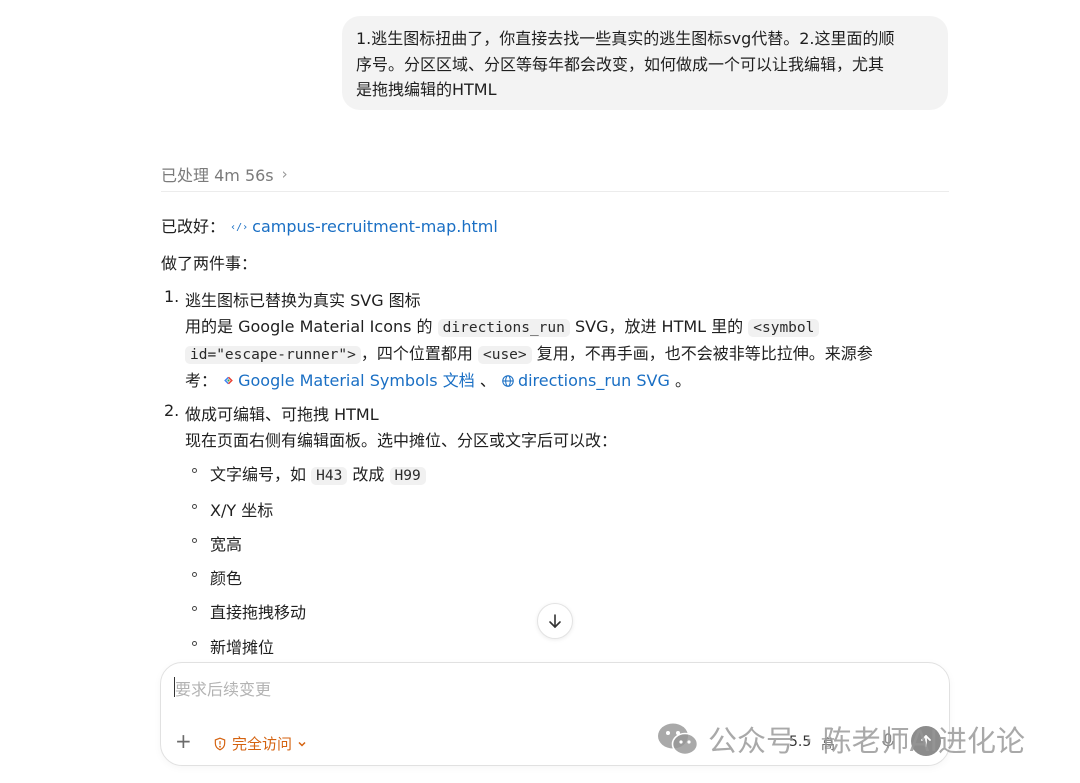  Describe the element at coordinates (172, 410) in the screenshot. I see `item-2-number: 2.` at that location.